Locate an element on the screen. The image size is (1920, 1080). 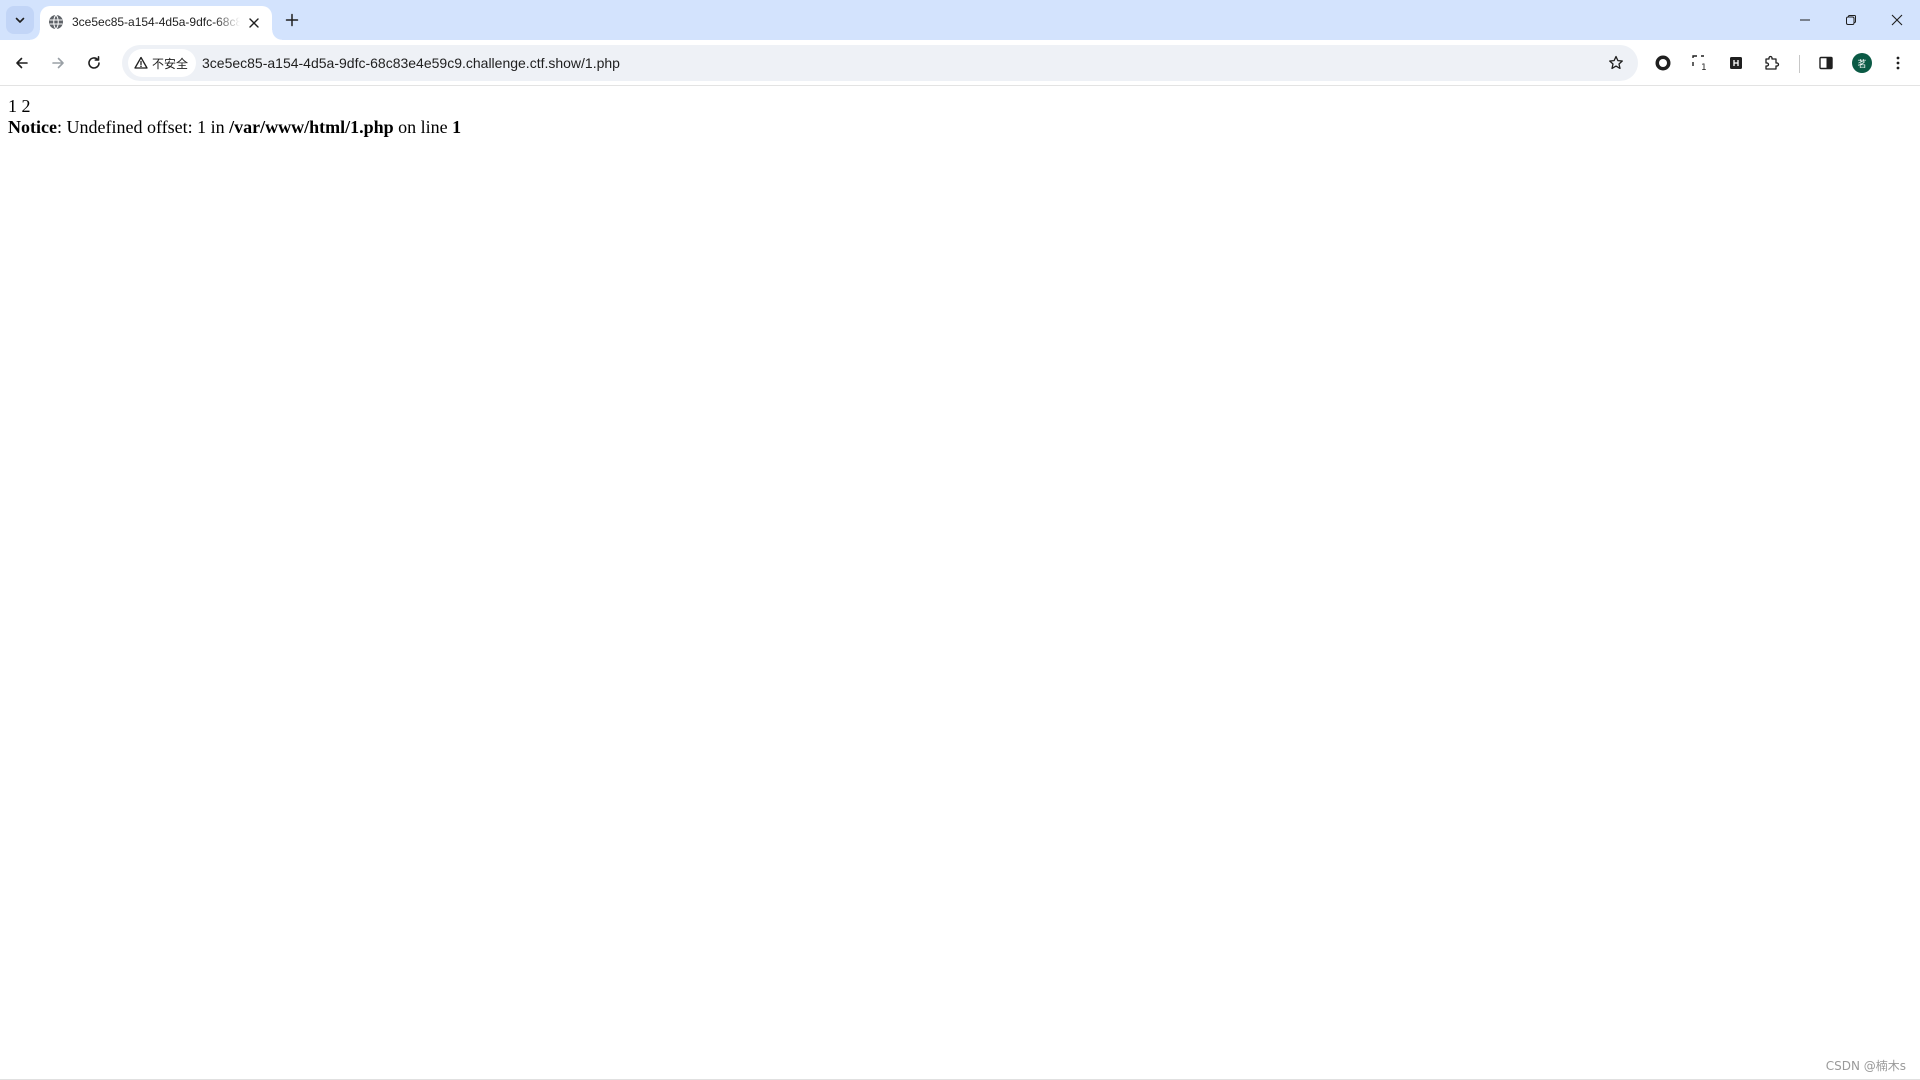
security-indicator: 不安全 is located at coordinates (162, 63).